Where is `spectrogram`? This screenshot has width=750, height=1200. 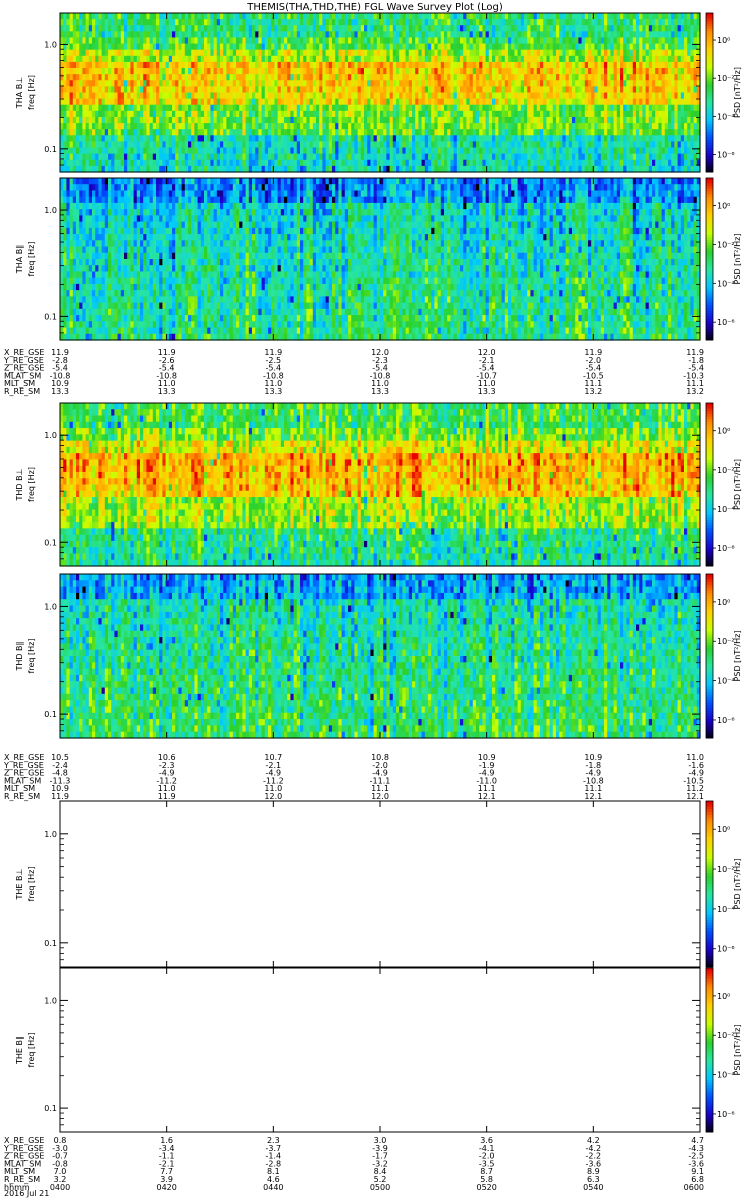 spectrogram is located at coordinates (380, 93).